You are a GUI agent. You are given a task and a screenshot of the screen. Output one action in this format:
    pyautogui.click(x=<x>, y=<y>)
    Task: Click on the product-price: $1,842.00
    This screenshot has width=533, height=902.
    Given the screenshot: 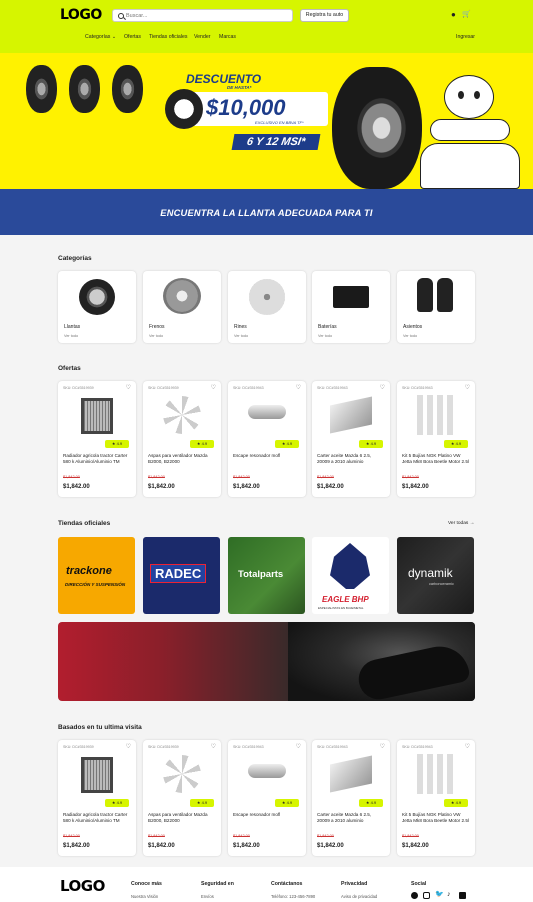 What is the action you would take?
    pyautogui.click(x=330, y=846)
    